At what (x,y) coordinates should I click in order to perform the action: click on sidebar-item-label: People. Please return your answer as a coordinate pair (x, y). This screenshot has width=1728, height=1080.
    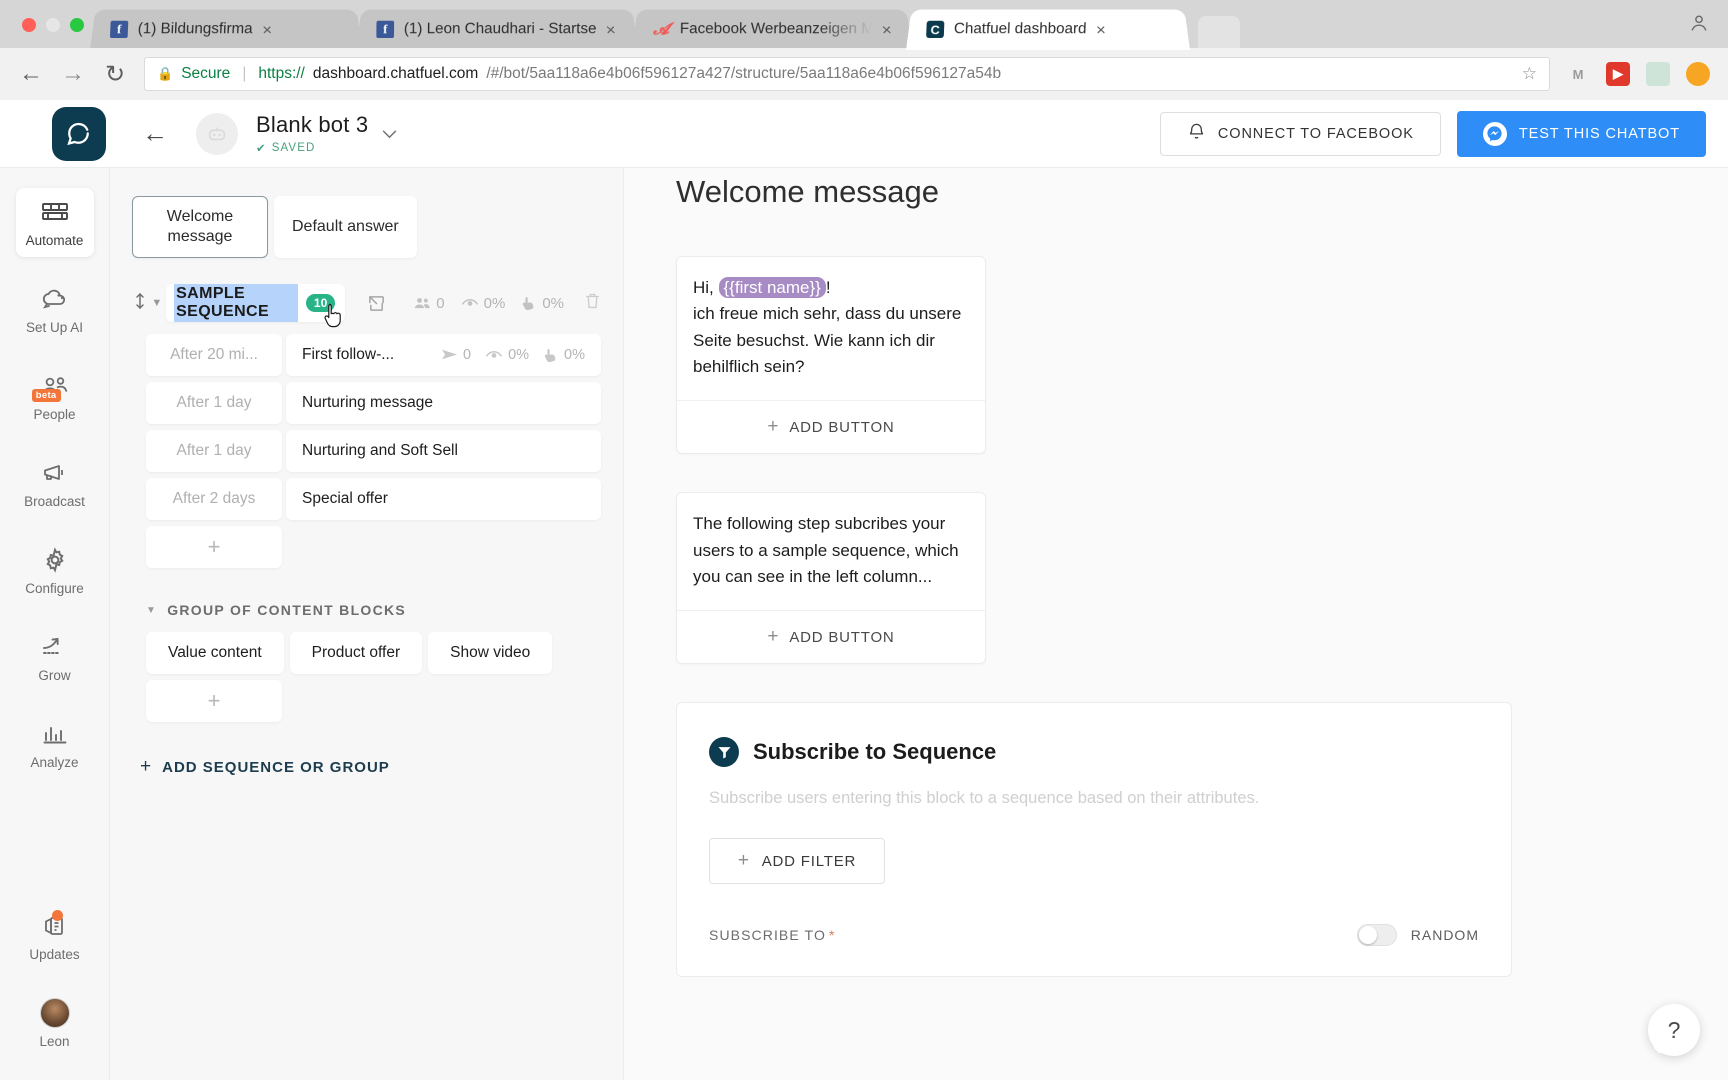
    Looking at the image, I should click on (54, 414).